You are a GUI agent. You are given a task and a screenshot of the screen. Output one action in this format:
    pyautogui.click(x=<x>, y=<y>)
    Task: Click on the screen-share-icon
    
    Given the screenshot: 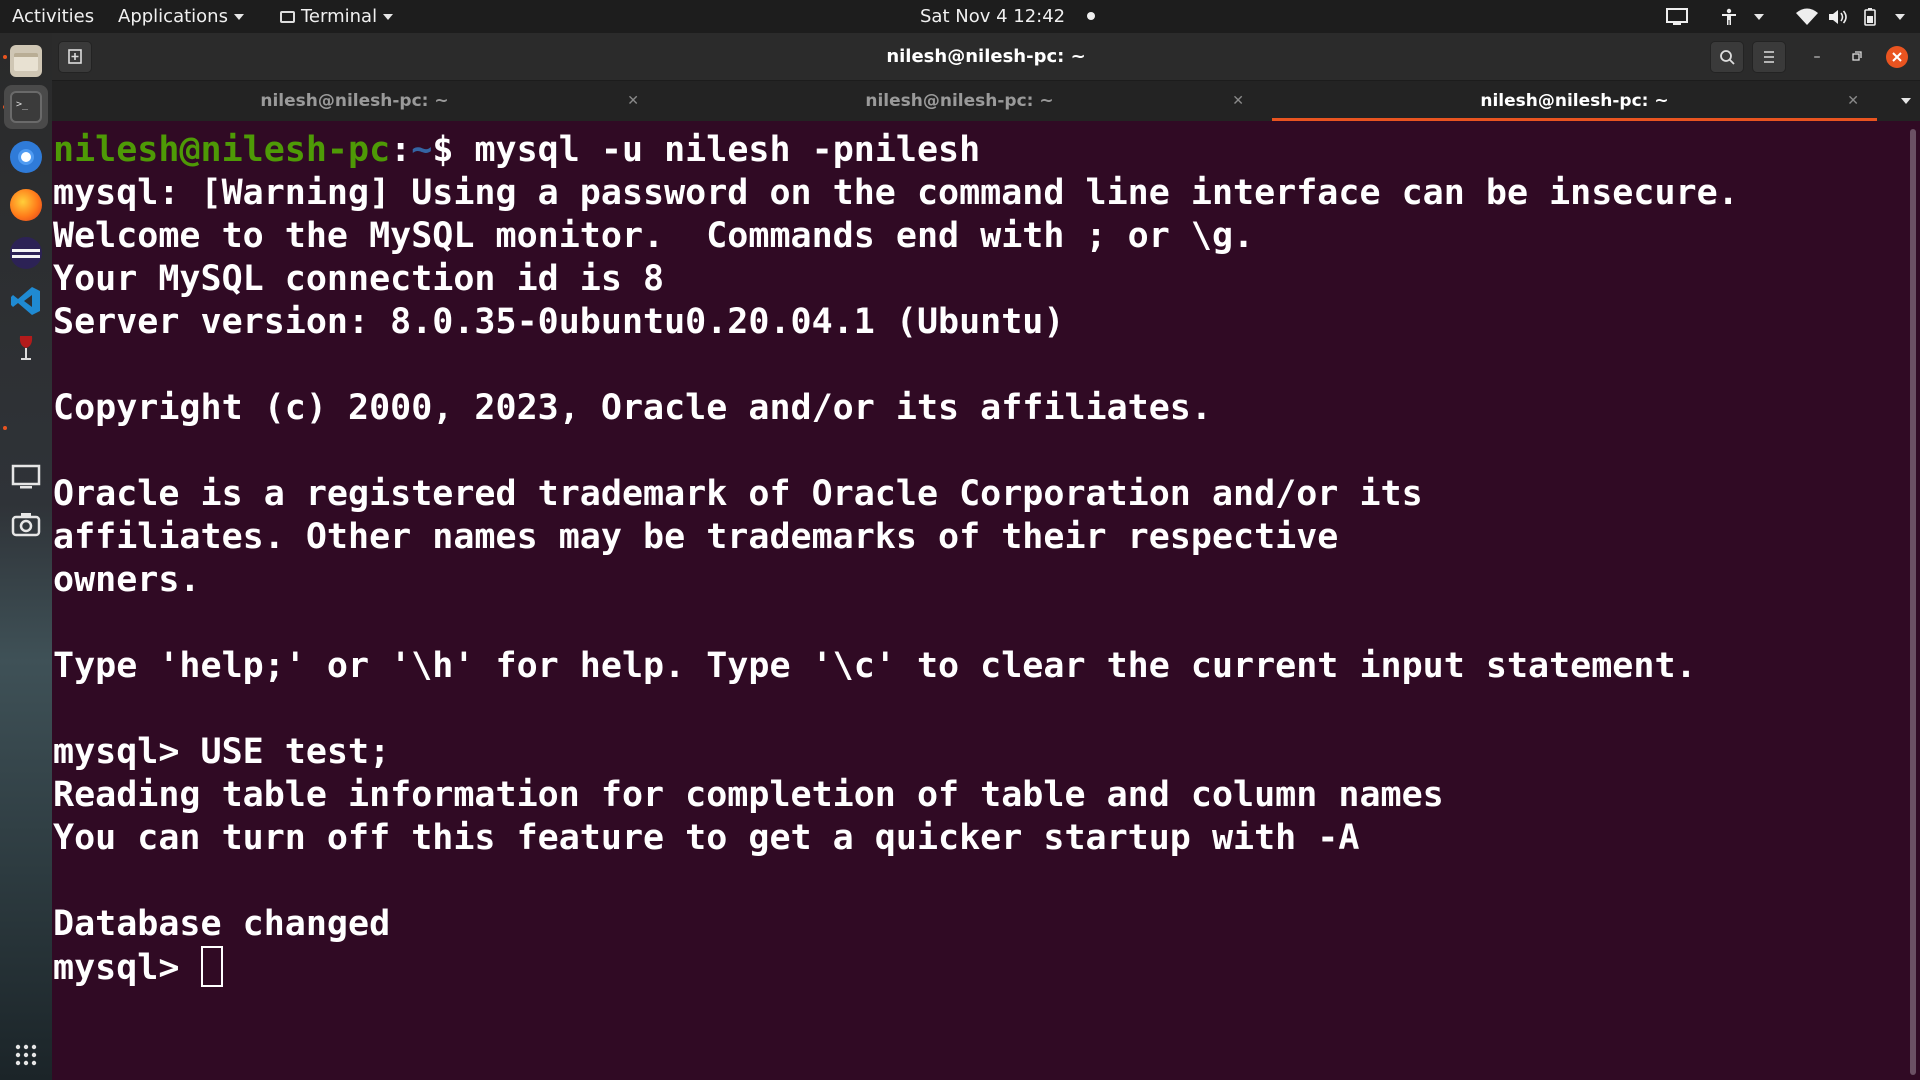 What is the action you would take?
    pyautogui.click(x=1677, y=17)
    